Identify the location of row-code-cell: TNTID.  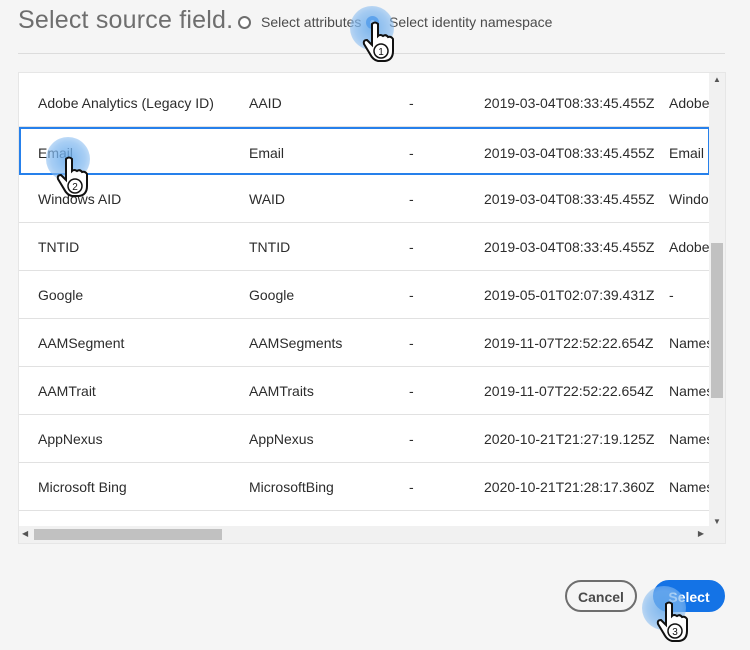
(270, 247).